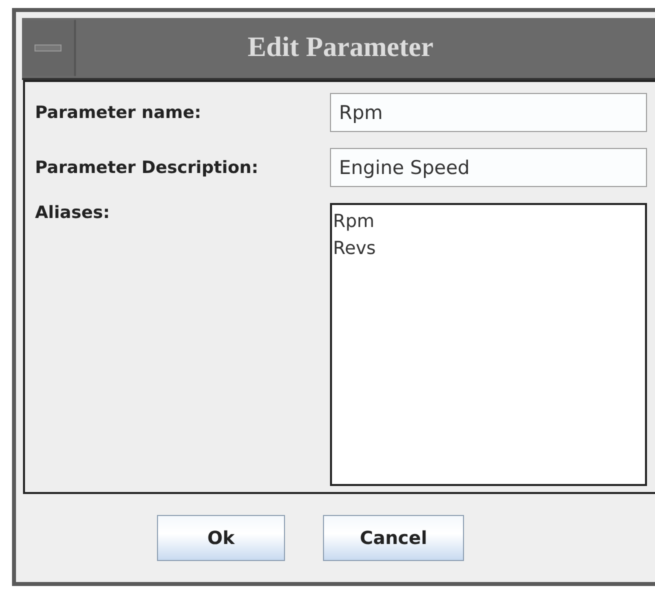 The width and height of the screenshot is (655, 594). Describe the element at coordinates (221, 538) in the screenshot. I see `ok-button: Ok` at that location.